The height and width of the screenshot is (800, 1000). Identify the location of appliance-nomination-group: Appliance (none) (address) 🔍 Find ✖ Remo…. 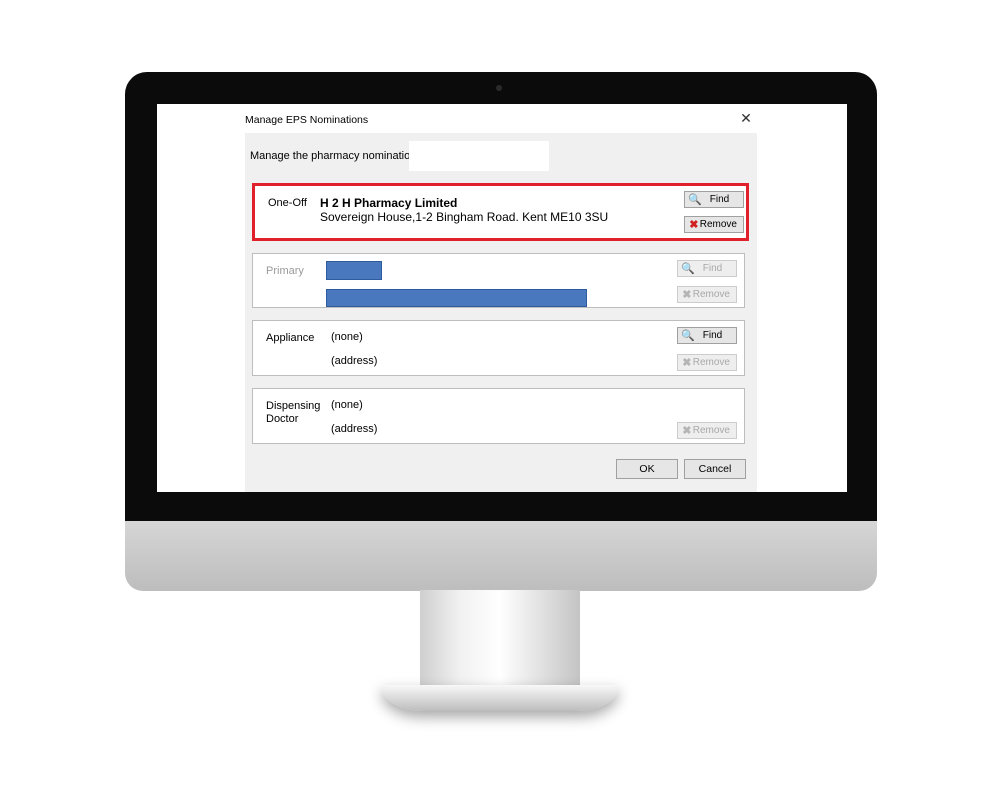
(498, 348).